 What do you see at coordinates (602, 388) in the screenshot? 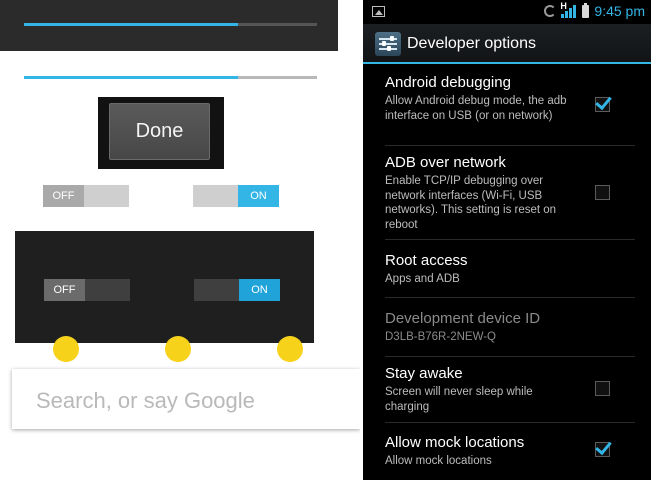
I see `stay-awake-checkbox` at bounding box center [602, 388].